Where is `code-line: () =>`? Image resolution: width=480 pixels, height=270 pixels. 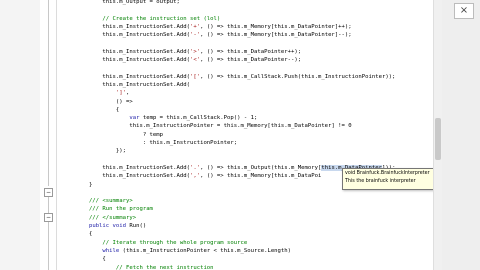
code-line: () => is located at coordinates (247, 102).